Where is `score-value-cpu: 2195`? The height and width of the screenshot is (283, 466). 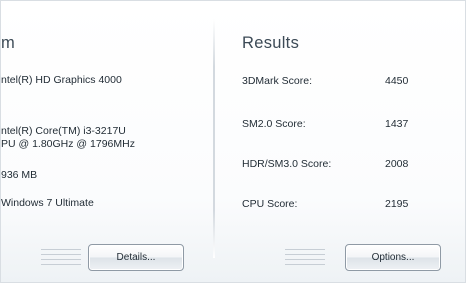 score-value-cpu: 2195 is located at coordinates (397, 204).